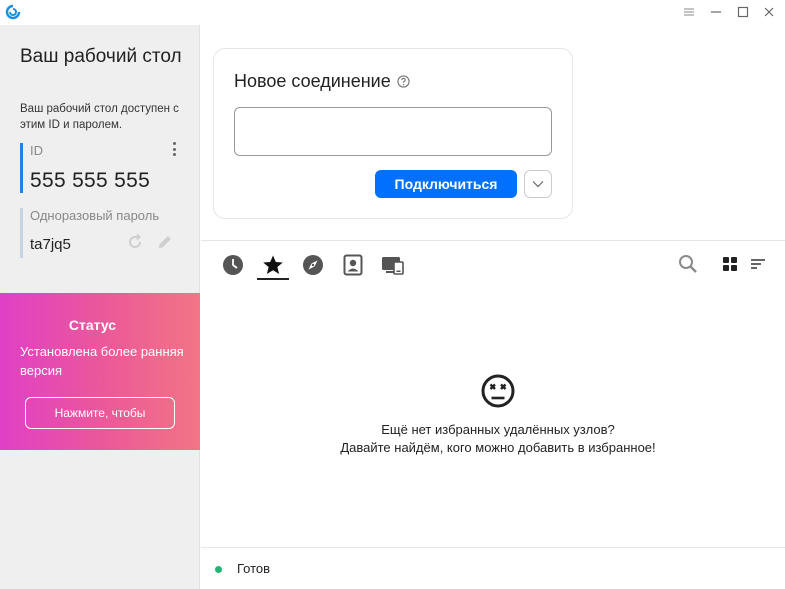 This screenshot has width=785, height=589. What do you see at coordinates (493, 547) in the screenshot?
I see `footer-divider` at bounding box center [493, 547].